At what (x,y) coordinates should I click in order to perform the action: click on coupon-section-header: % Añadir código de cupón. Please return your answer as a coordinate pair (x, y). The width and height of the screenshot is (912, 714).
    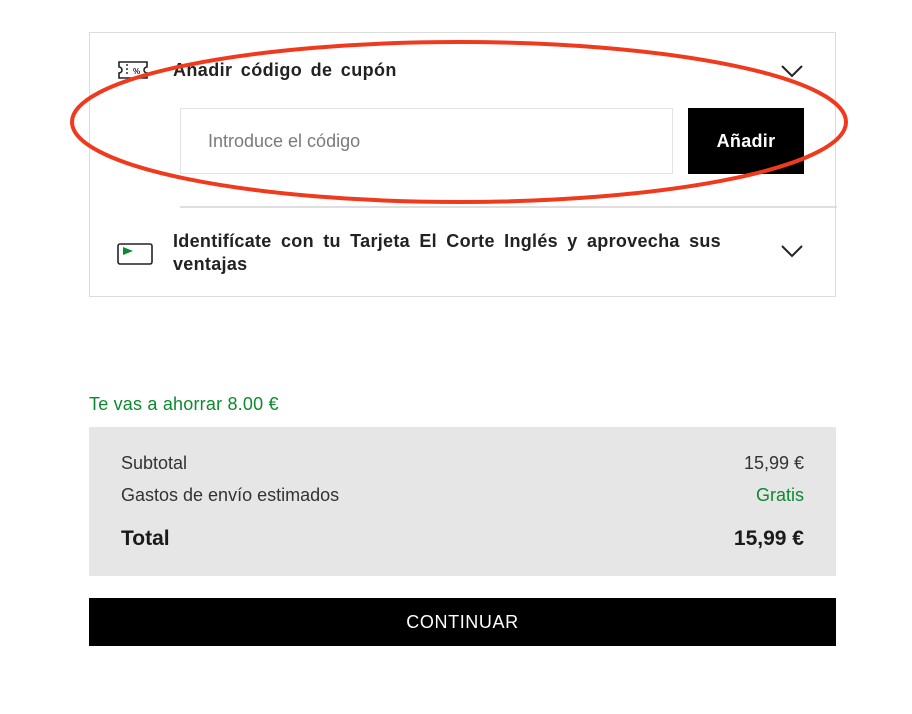
    Looking at the image, I should click on (462, 71).